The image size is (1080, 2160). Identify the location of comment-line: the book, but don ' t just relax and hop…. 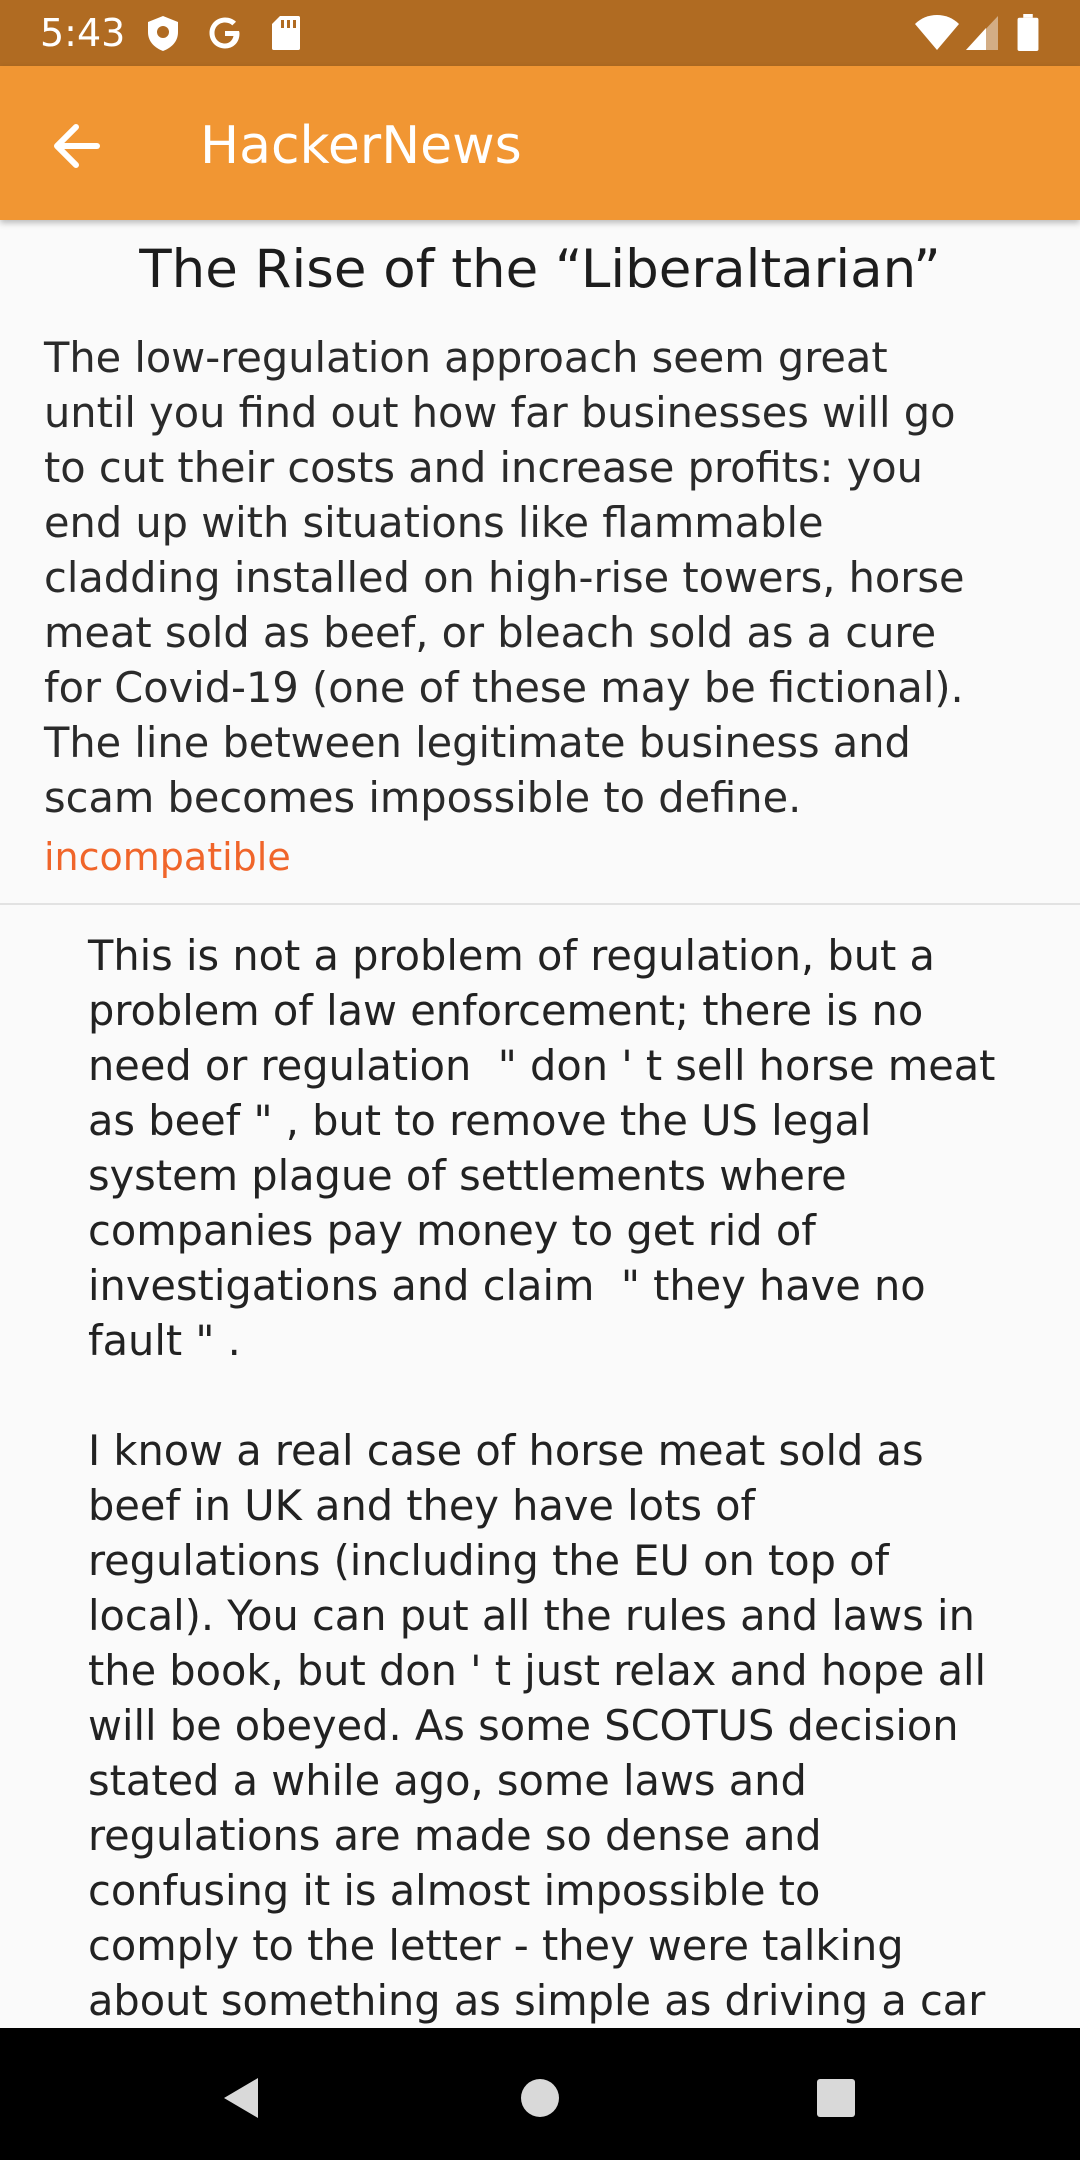
(537, 1670).